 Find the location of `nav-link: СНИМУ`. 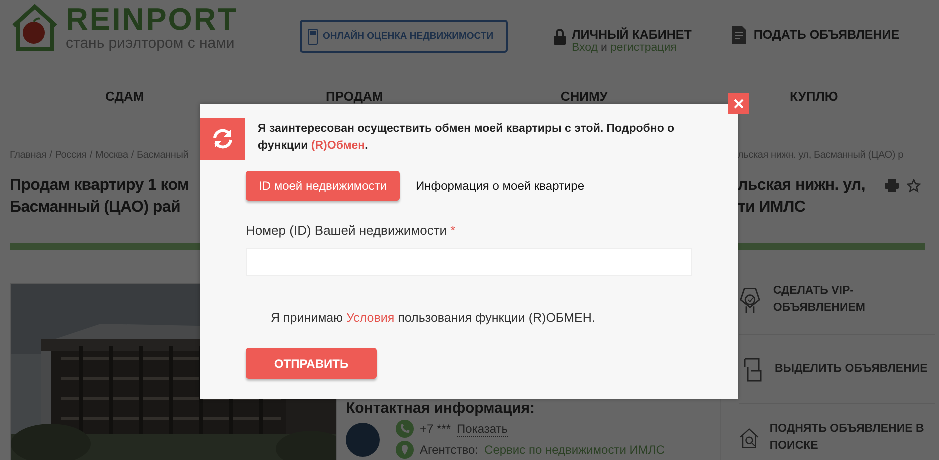

nav-link: СНИМУ is located at coordinates (585, 96).